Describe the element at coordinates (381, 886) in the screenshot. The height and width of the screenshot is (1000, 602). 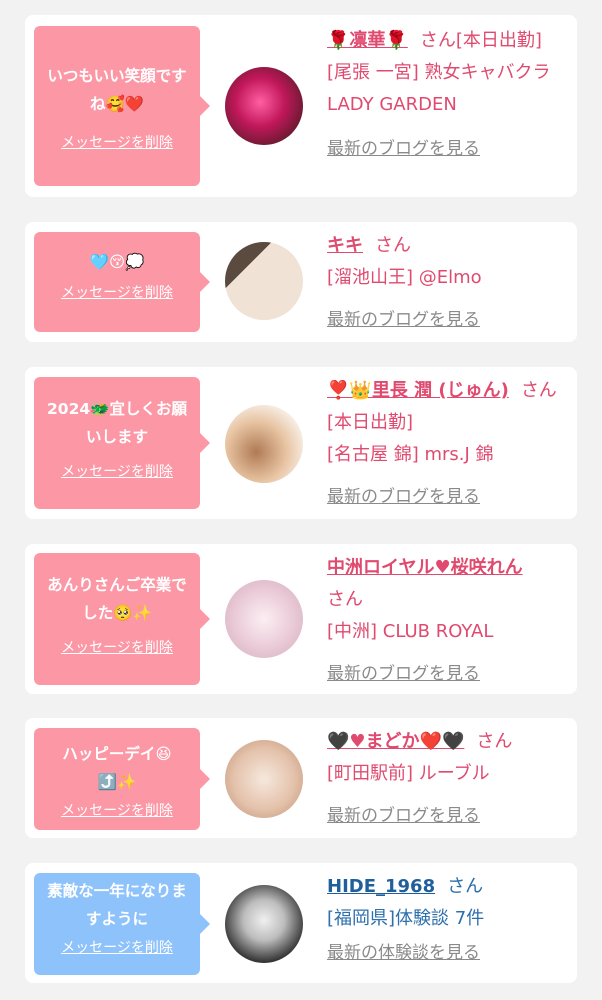
I see `user-name-link: HIDE_1968` at that location.